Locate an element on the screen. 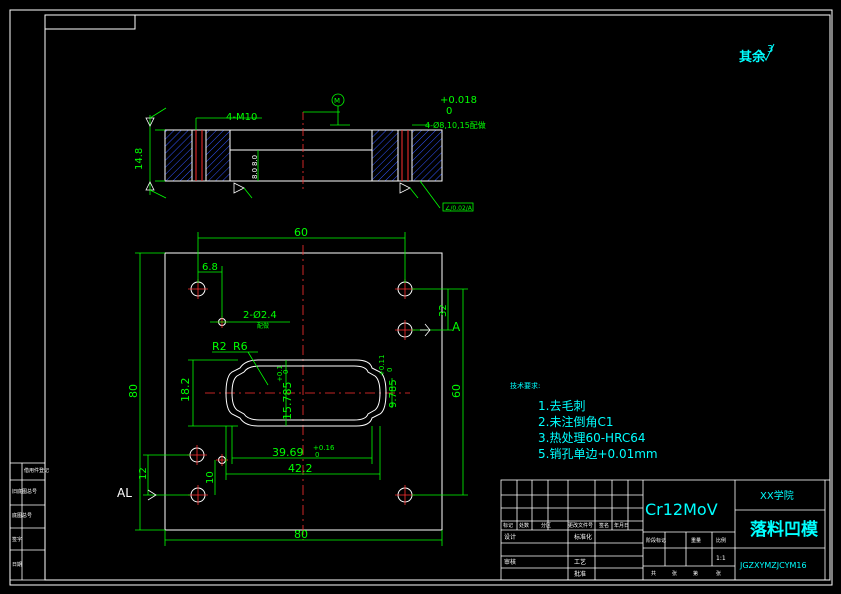 This screenshot has height=594, width=841. sign-label-2: 审核 is located at coordinates (510, 562).